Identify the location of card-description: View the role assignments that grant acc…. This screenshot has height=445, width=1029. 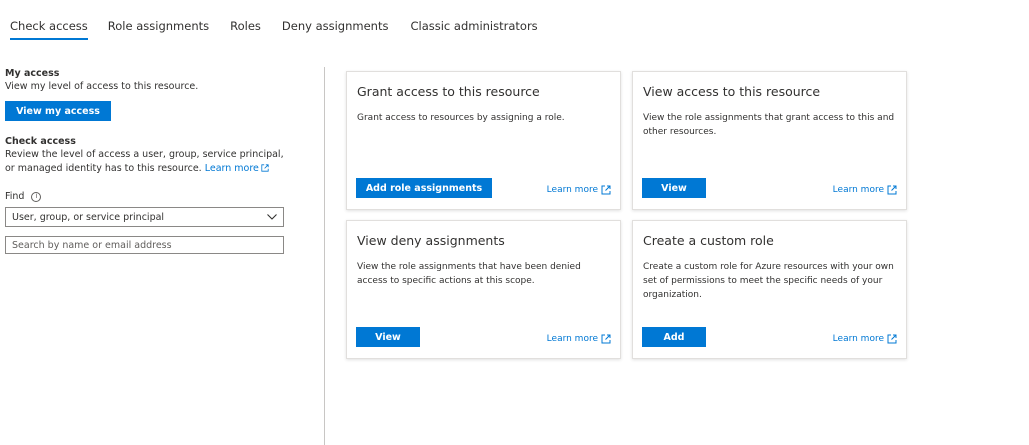
(769, 125).